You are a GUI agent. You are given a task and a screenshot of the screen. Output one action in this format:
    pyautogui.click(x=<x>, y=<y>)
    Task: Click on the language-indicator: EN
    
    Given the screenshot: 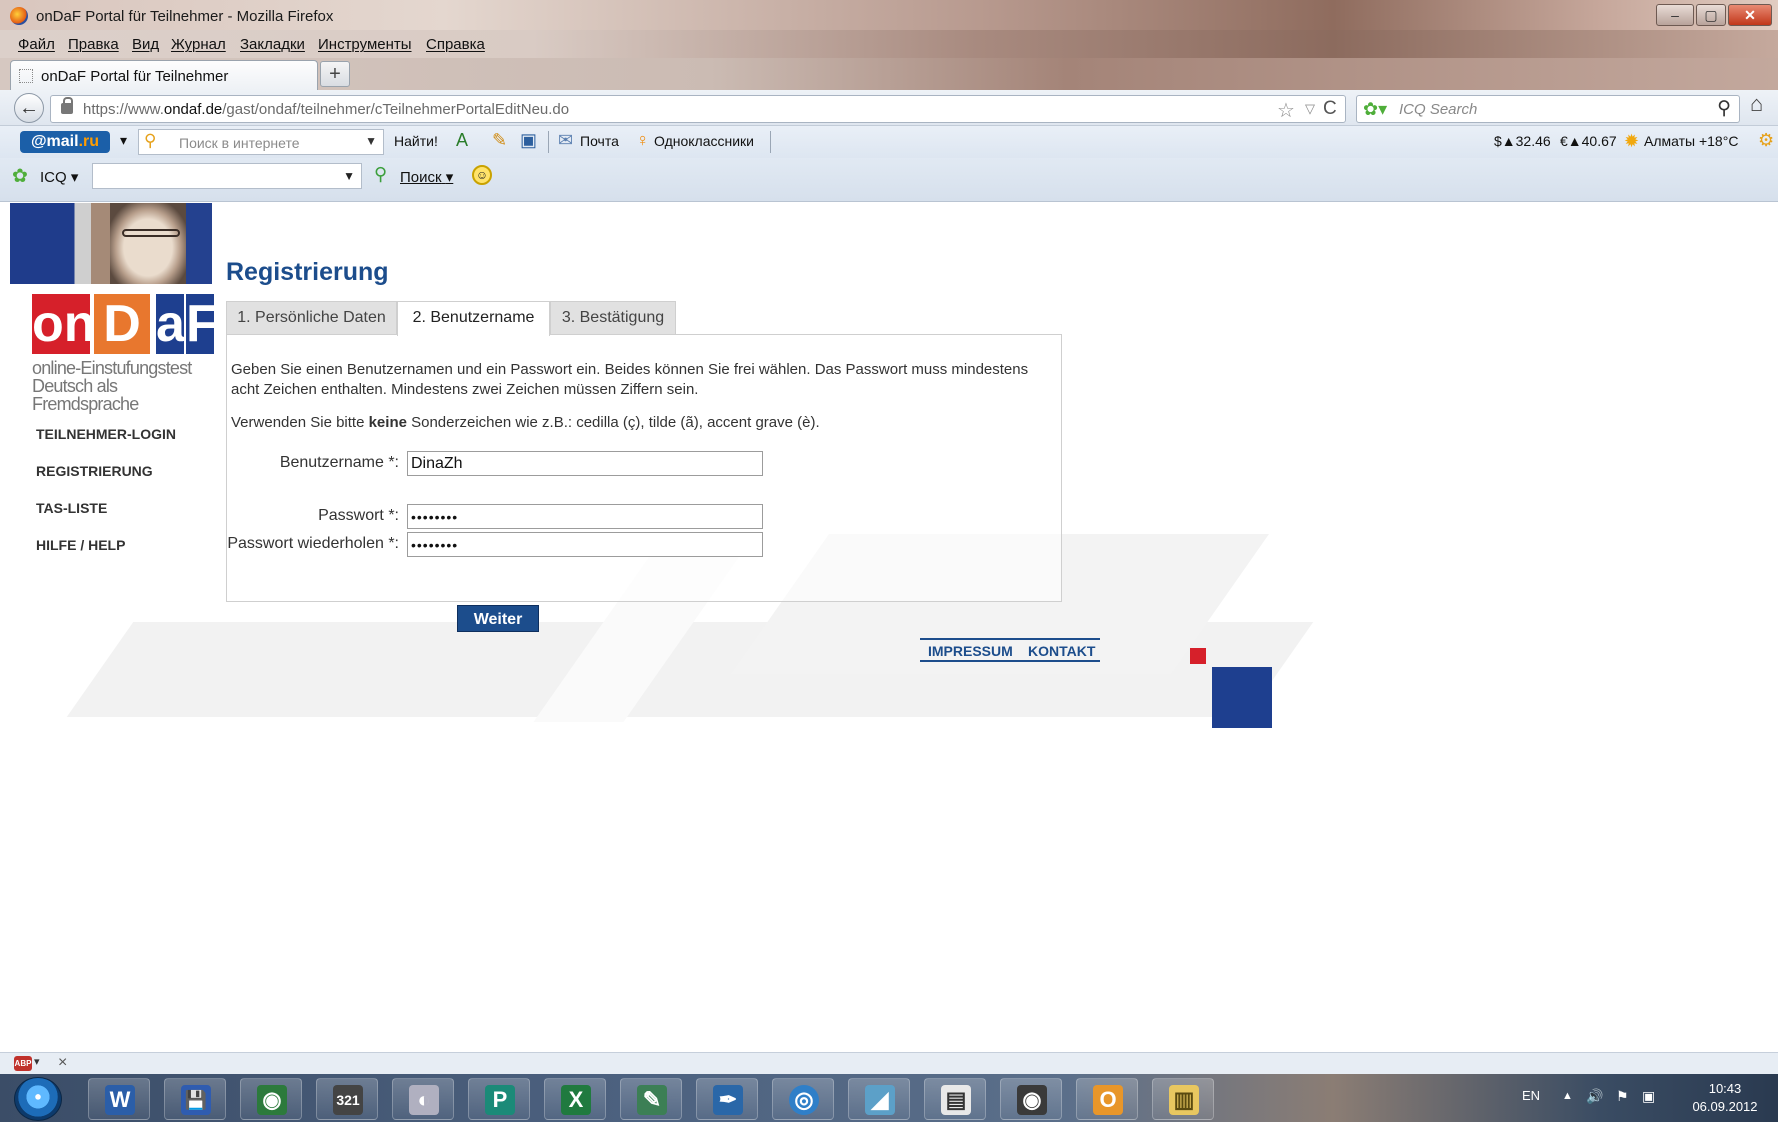 What is the action you would take?
    pyautogui.click(x=1531, y=1095)
    